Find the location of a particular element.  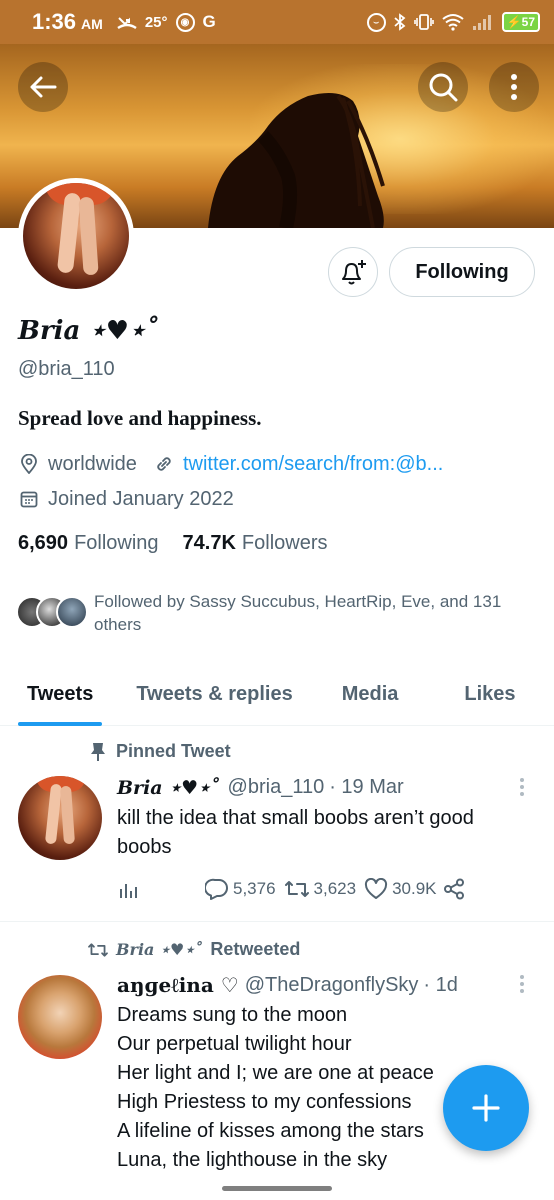

tab-label: Likes is located at coordinates (490, 693).